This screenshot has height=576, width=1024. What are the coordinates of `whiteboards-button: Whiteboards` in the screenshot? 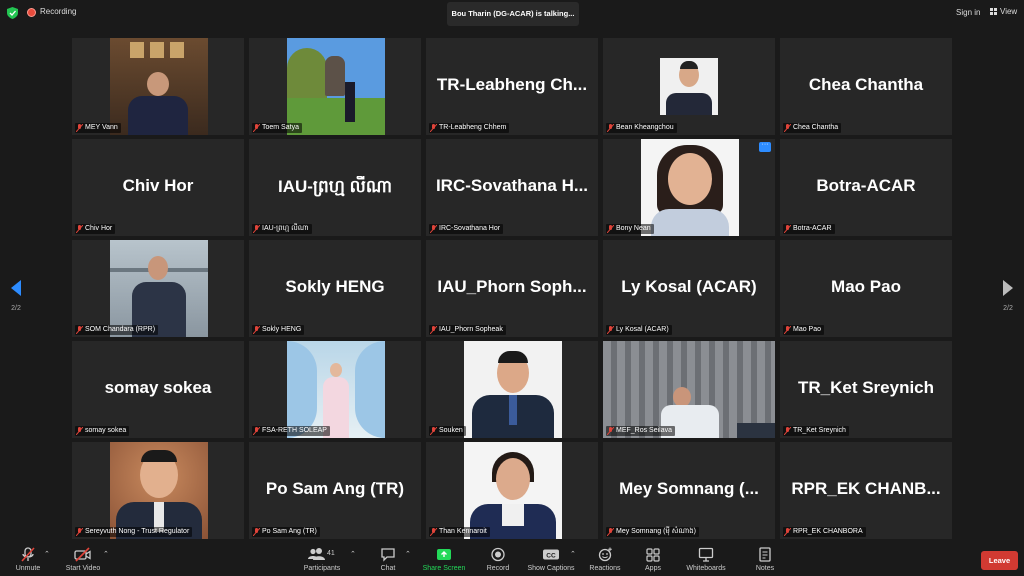 It's located at (706, 559).